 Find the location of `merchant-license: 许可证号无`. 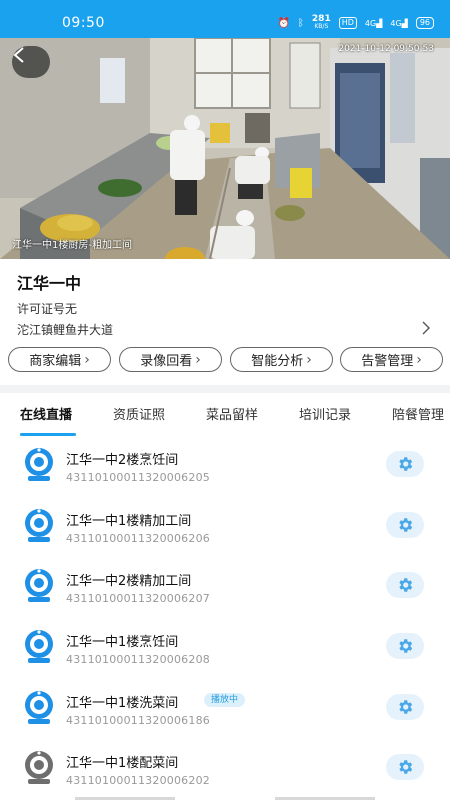

merchant-license: 许可证号无 is located at coordinates (47, 309).